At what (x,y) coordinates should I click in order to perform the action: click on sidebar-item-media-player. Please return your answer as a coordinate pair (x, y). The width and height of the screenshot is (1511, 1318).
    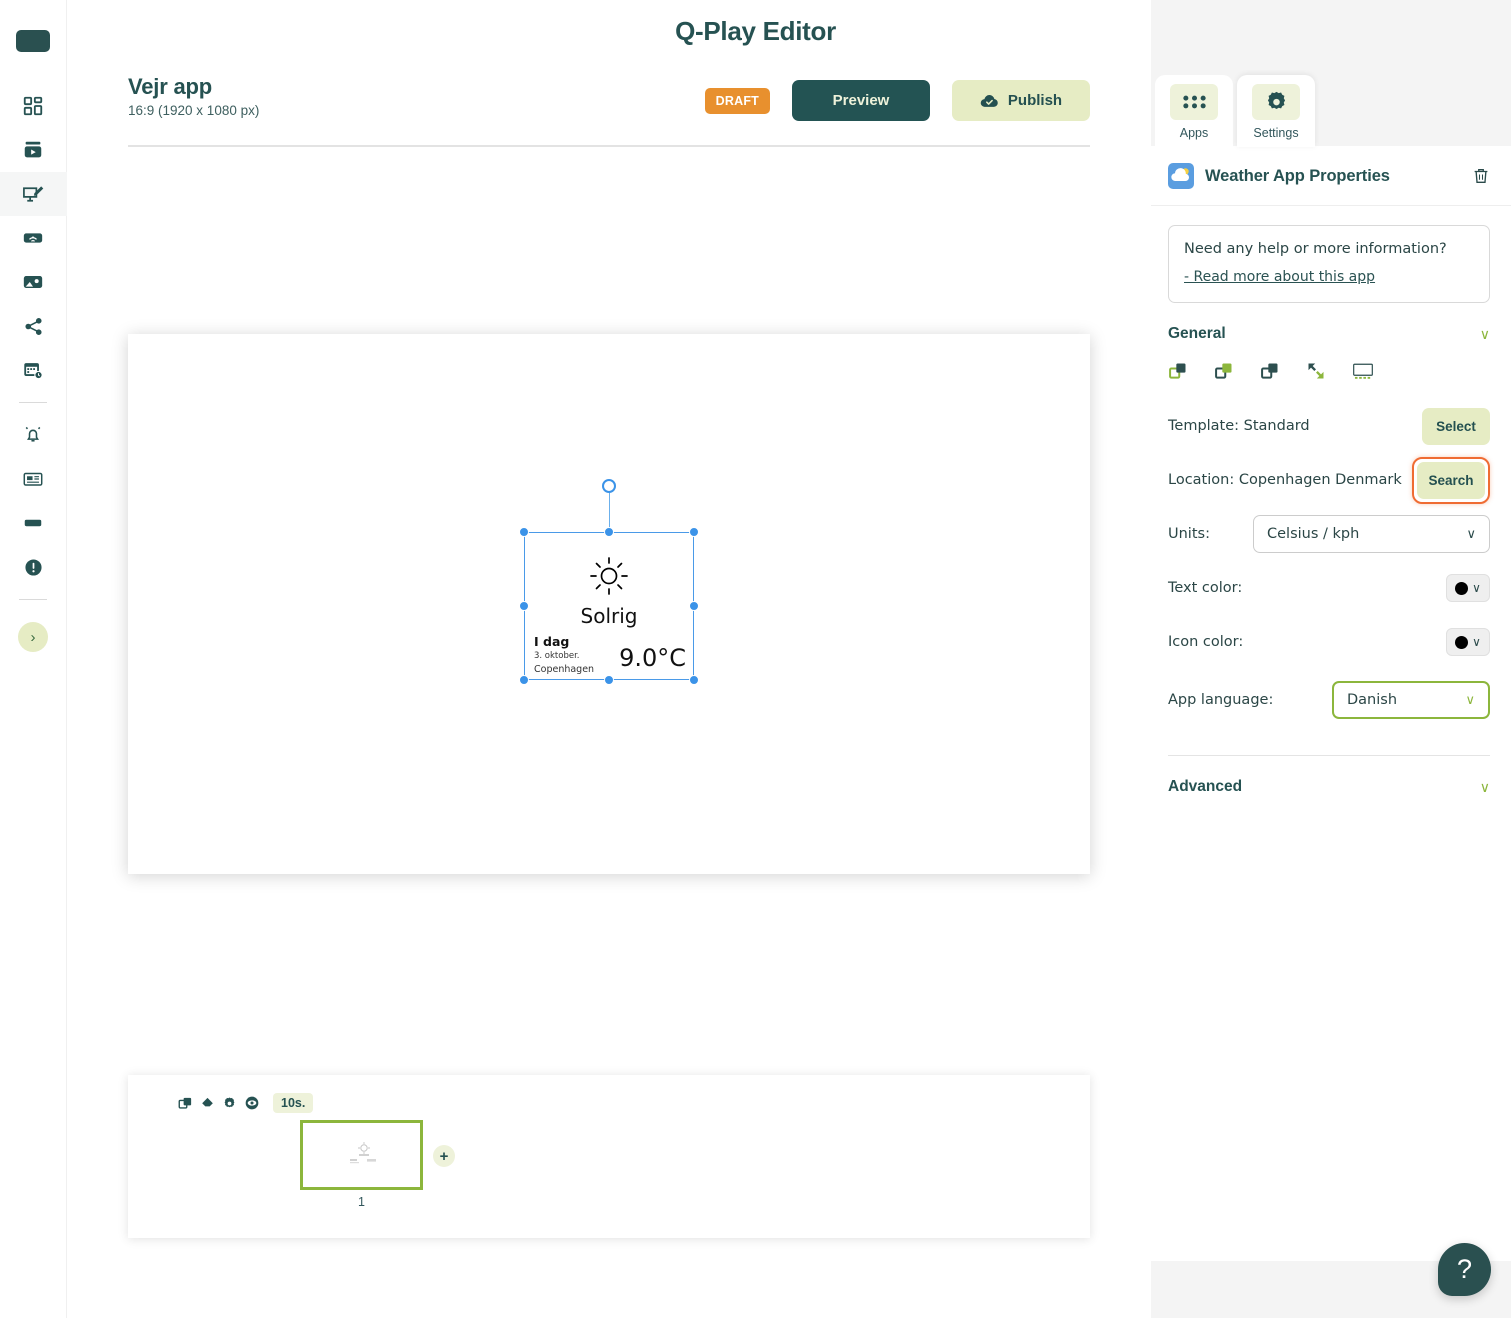
    Looking at the image, I should click on (33, 150).